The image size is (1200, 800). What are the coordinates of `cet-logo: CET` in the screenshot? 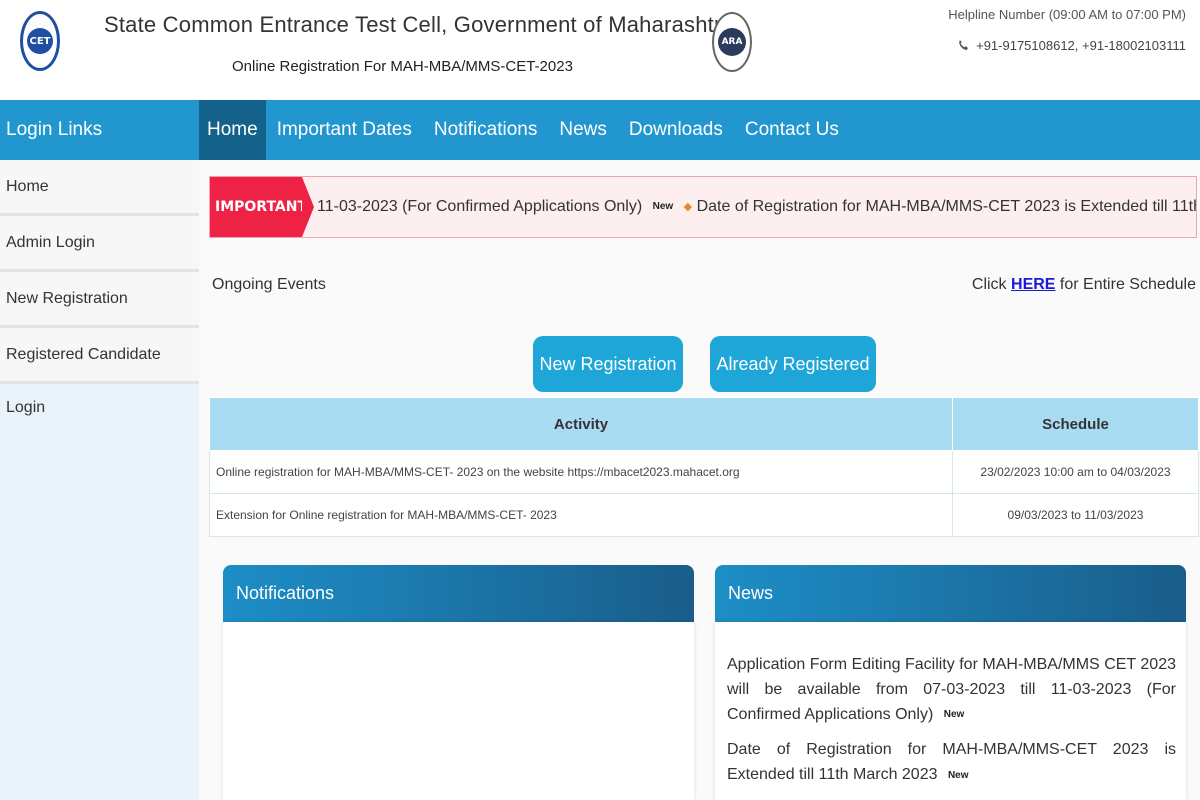 It's located at (40, 41).